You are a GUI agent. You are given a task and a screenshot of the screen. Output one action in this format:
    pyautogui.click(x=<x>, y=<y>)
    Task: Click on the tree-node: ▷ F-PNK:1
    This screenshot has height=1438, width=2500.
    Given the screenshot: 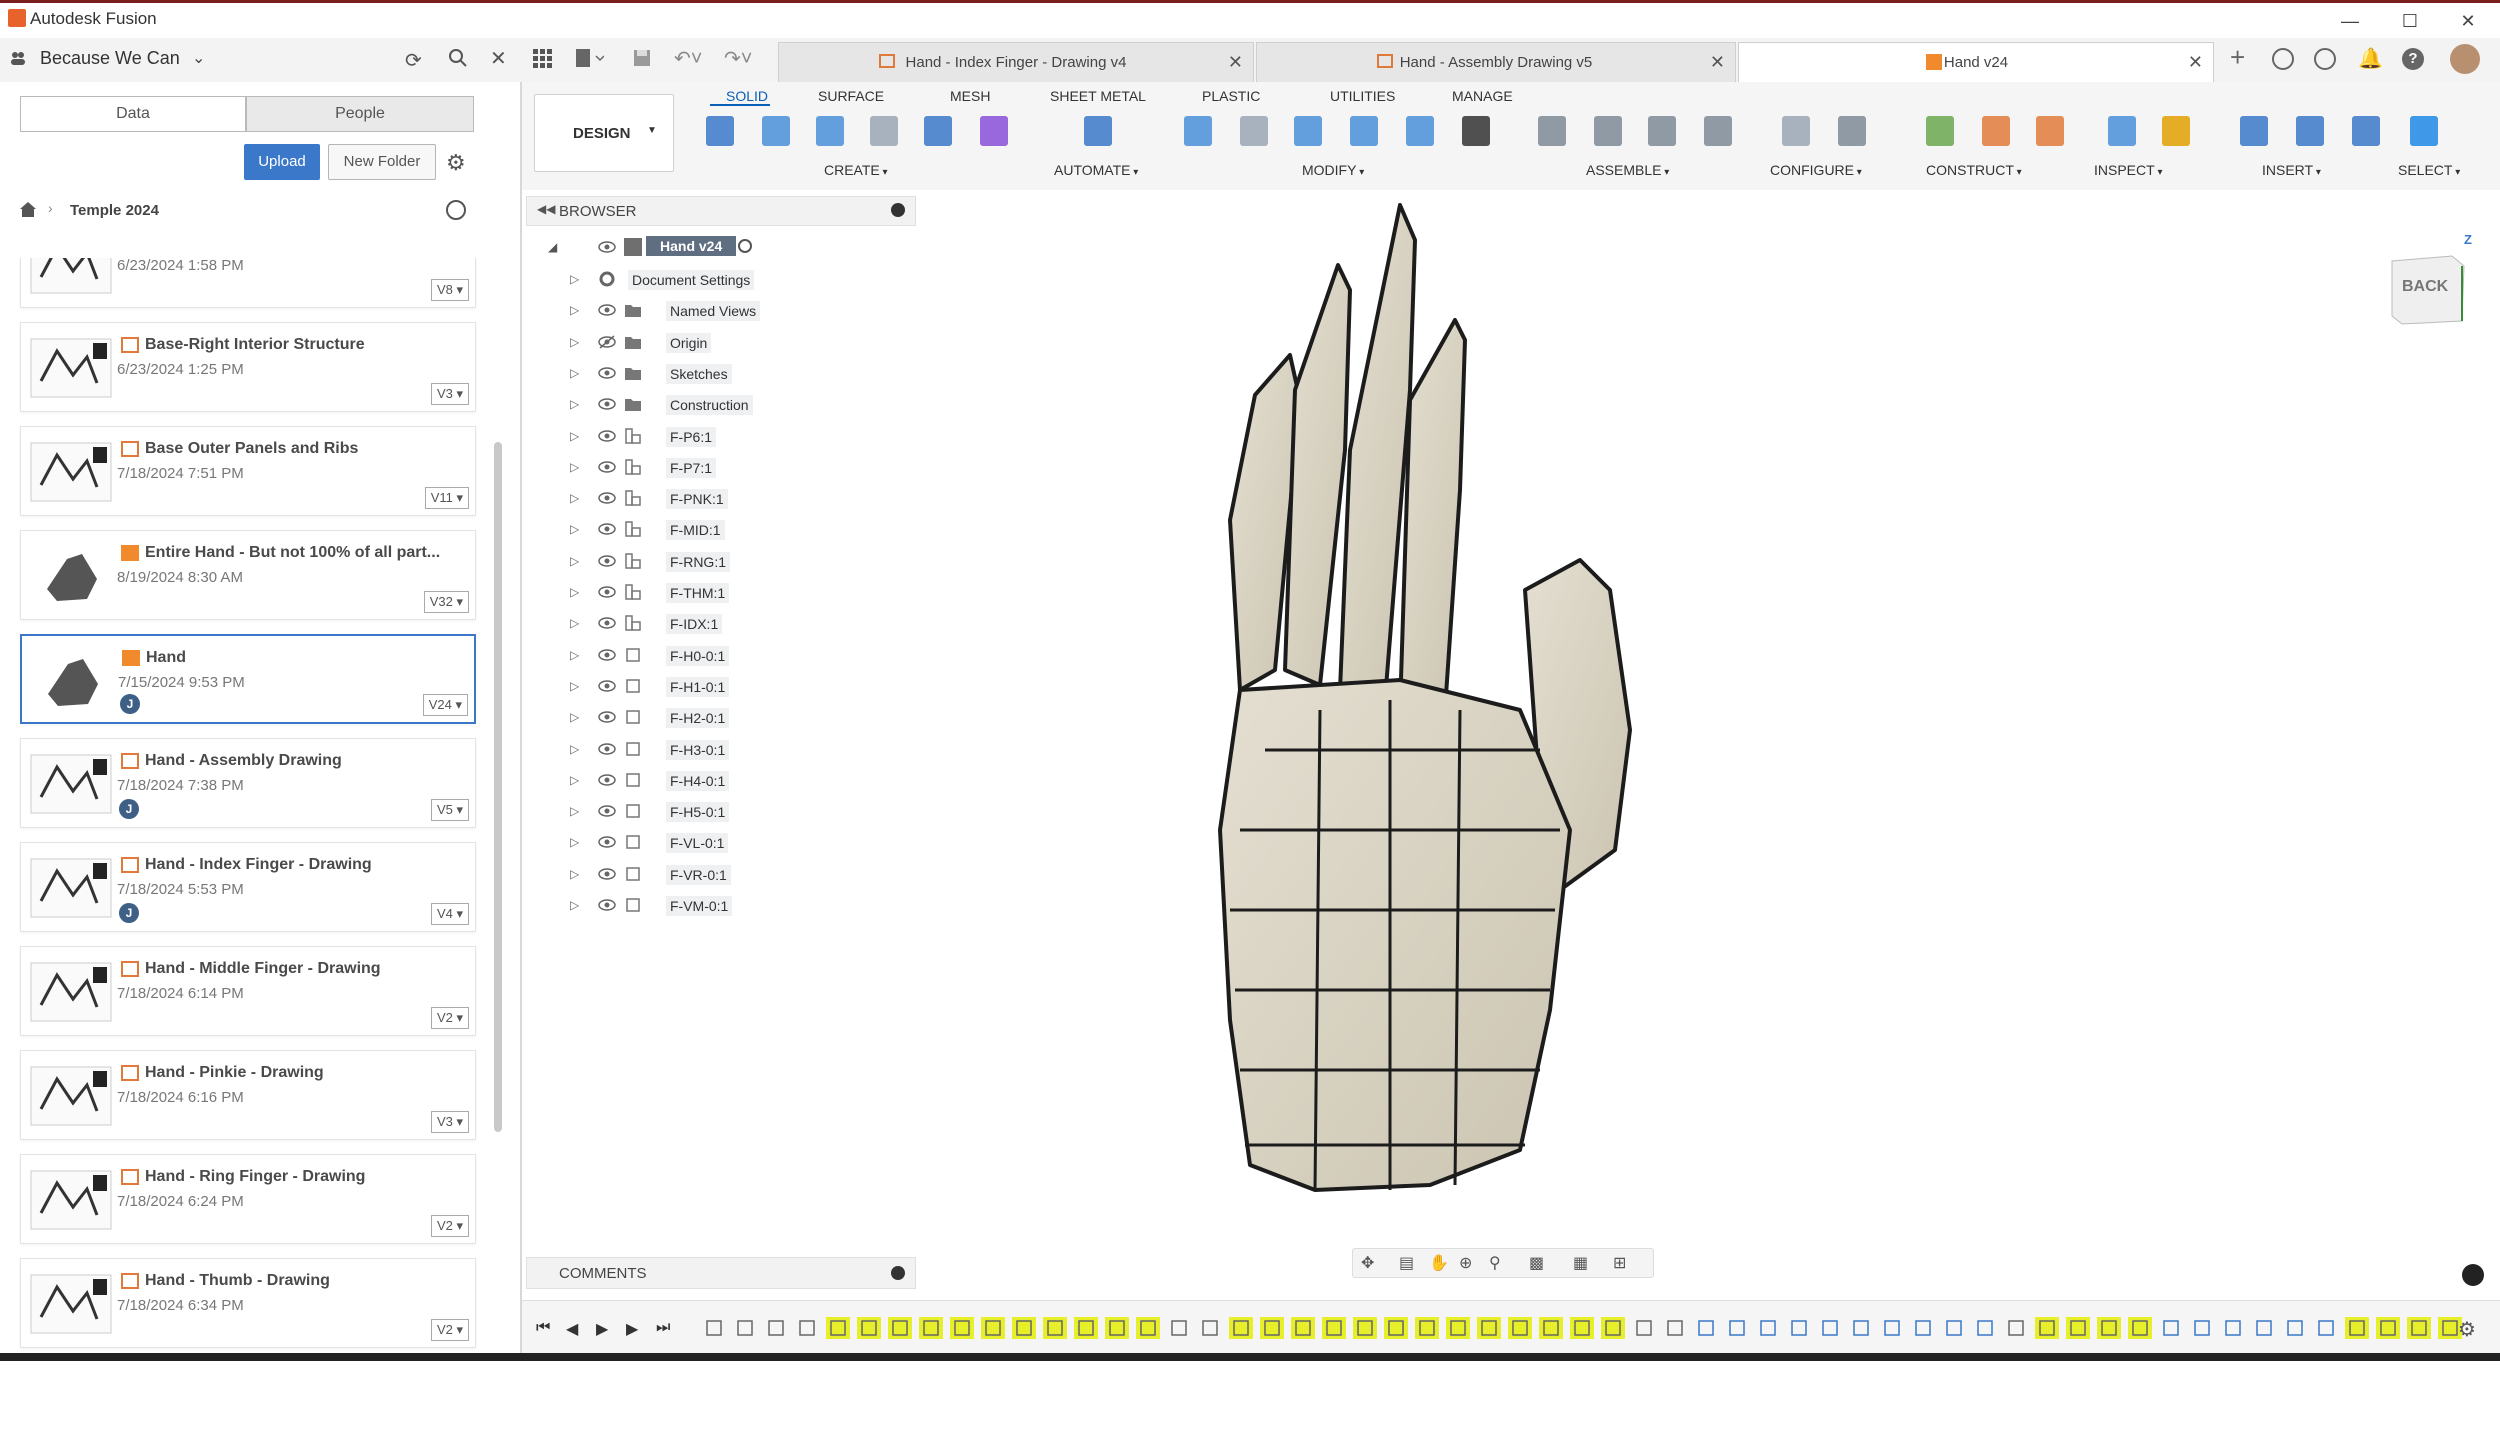 What is the action you would take?
    pyautogui.click(x=716, y=498)
    